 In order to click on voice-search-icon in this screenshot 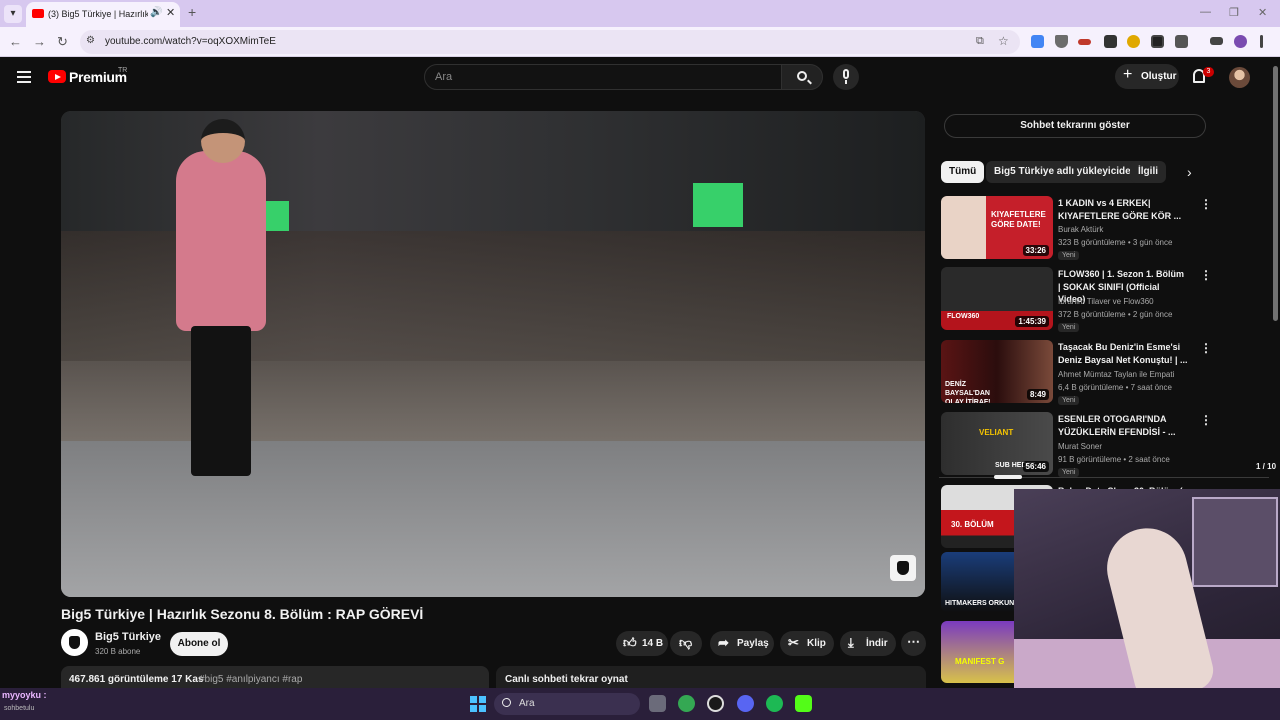, I will do `click(846, 77)`.